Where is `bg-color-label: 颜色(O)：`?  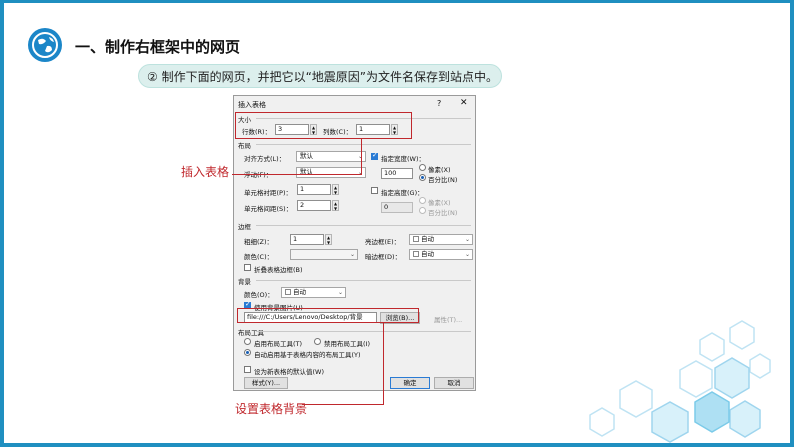
bg-color-label: 颜色(O)： is located at coordinates (259, 295).